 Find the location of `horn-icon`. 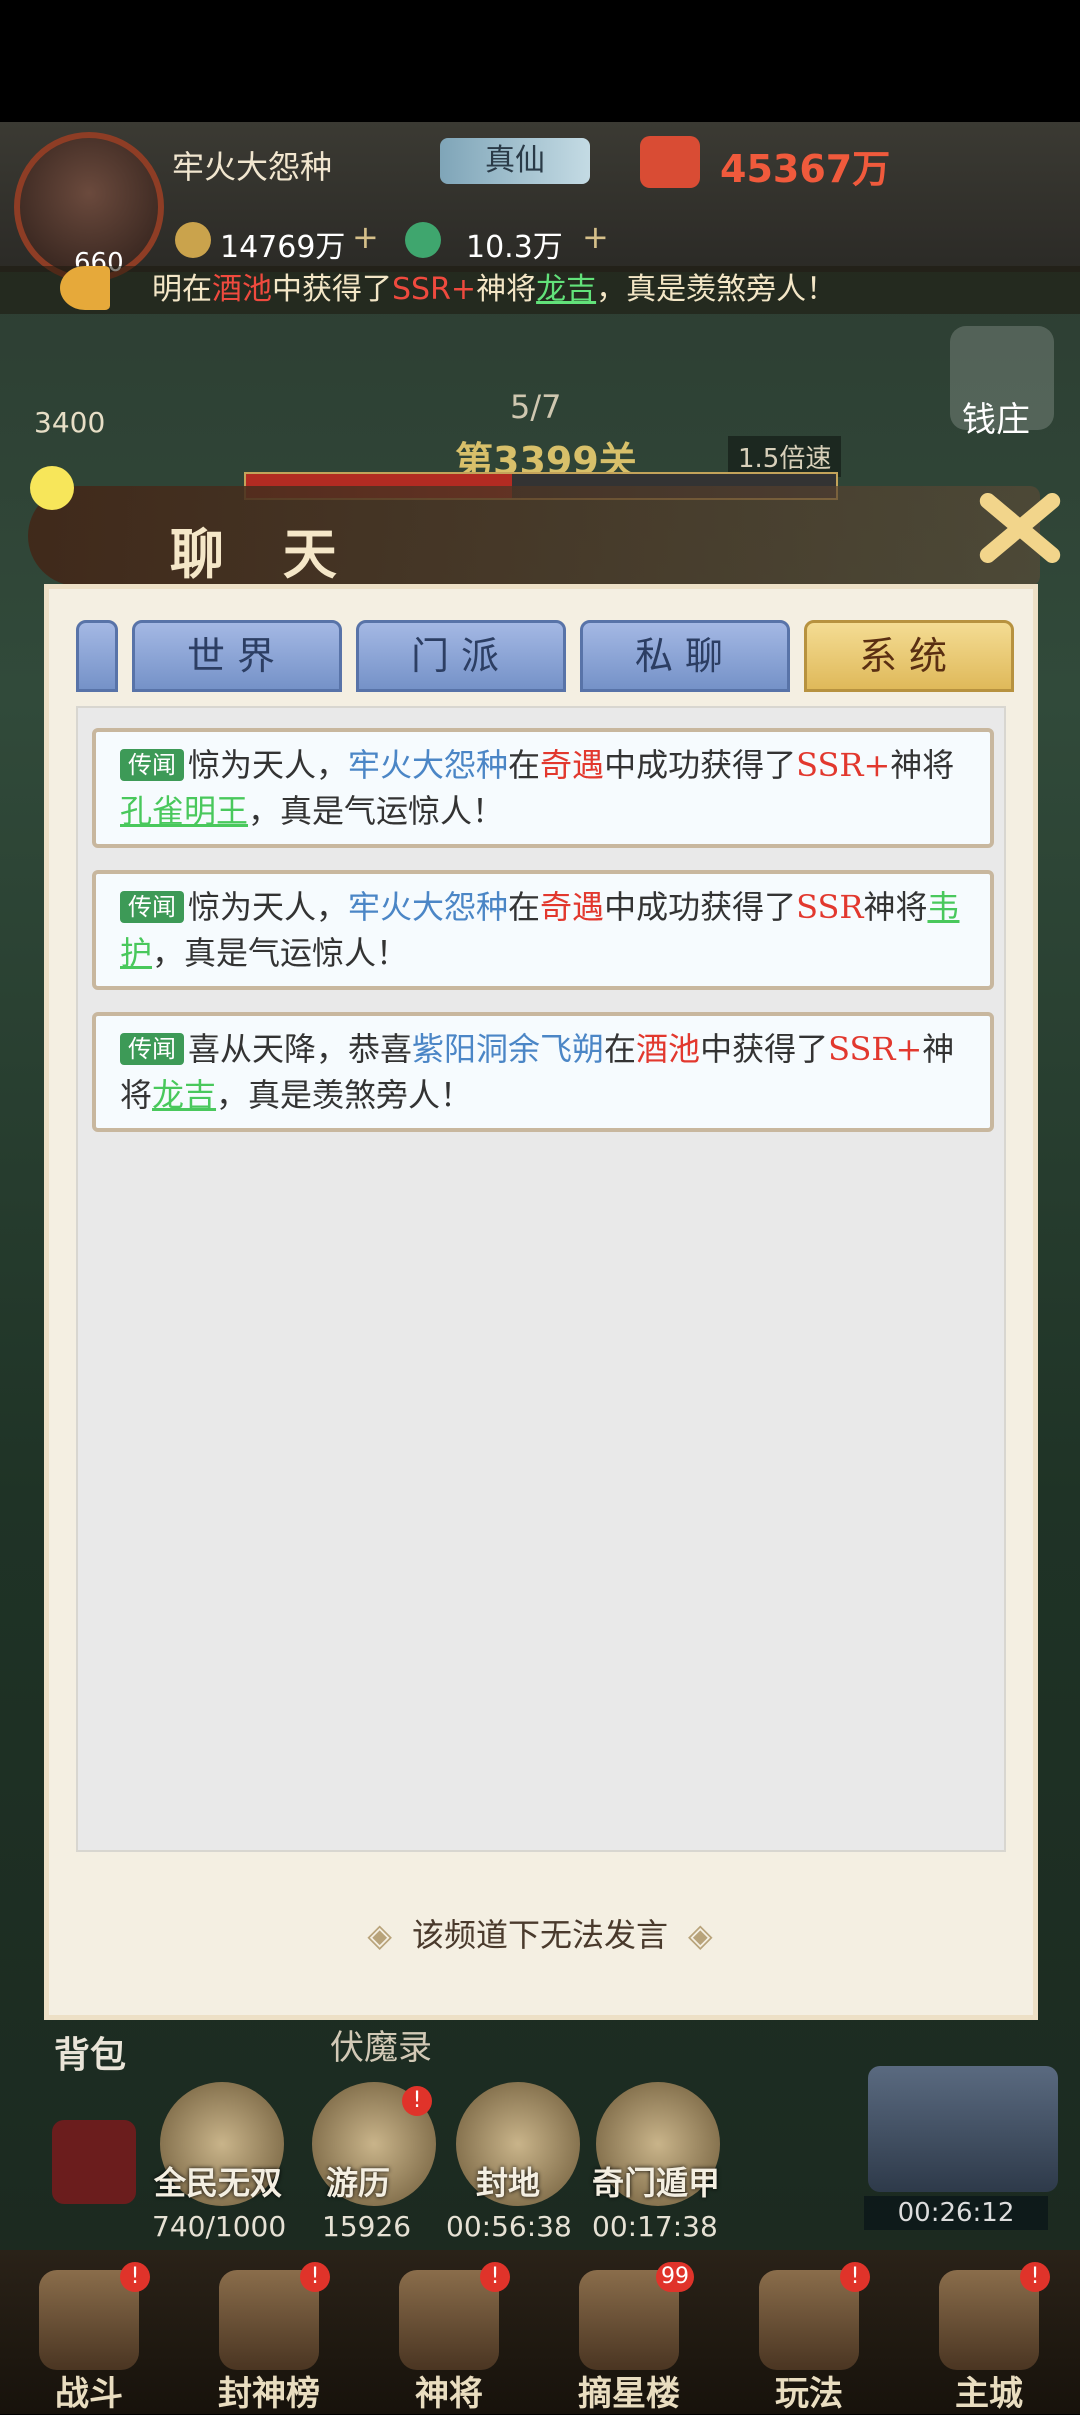

horn-icon is located at coordinates (85, 288).